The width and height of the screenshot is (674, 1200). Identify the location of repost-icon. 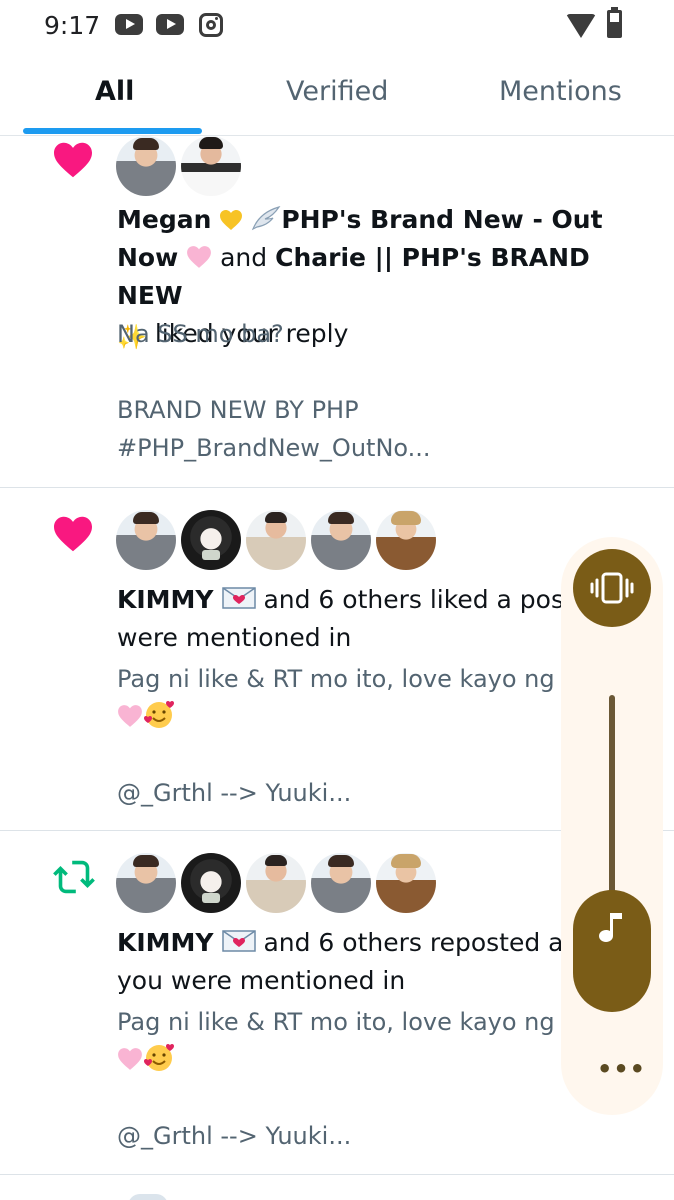
(74, 877).